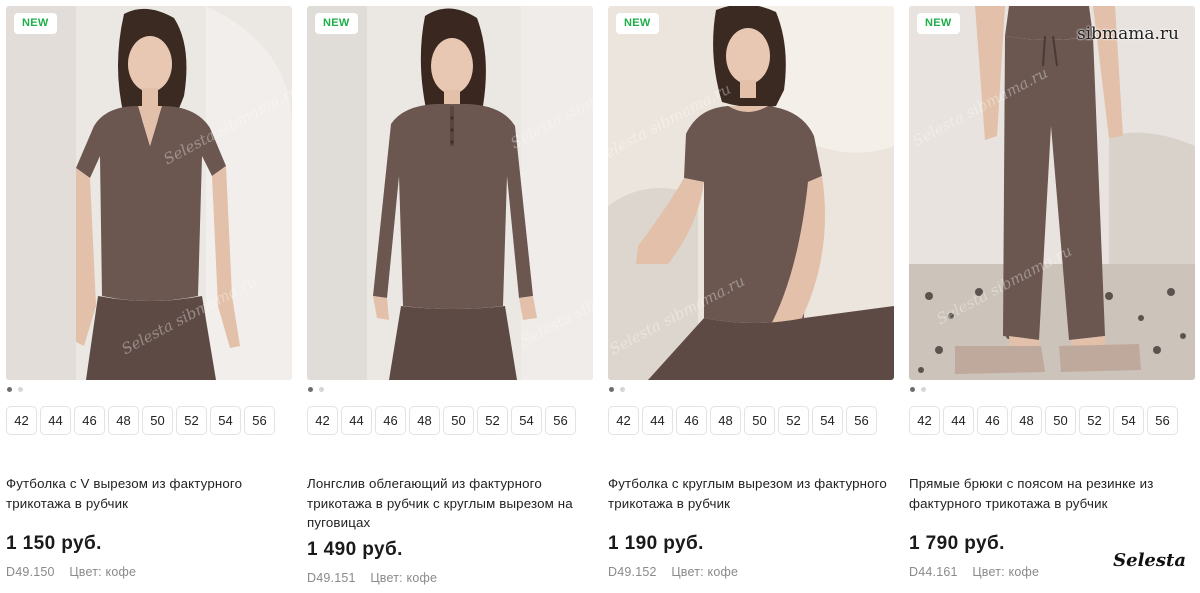 This screenshot has height=593, width=1200. I want to click on product-price: 1 190 руб., so click(656, 543).